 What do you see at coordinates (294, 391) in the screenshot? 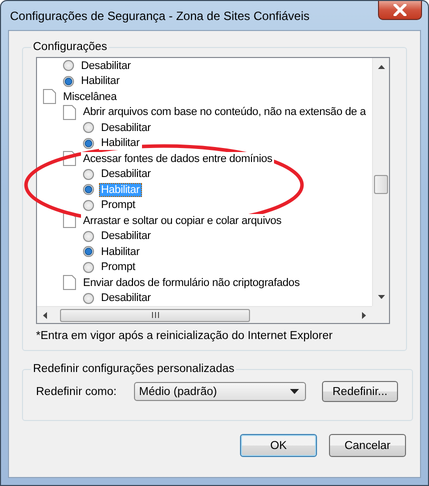
I see `dropdown-arrow-icon` at bounding box center [294, 391].